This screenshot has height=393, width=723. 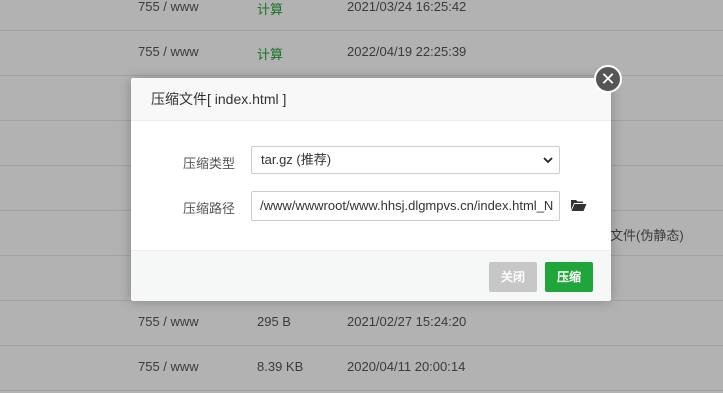 I want to click on folder-open-icon, so click(x=578, y=205).